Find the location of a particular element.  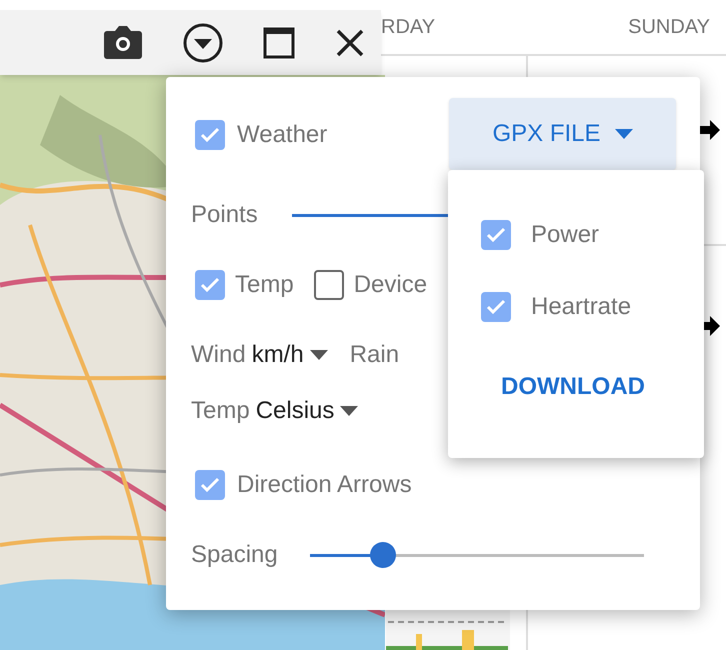

checkbox-label: Direction Arrows is located at coordinates (324, 485).